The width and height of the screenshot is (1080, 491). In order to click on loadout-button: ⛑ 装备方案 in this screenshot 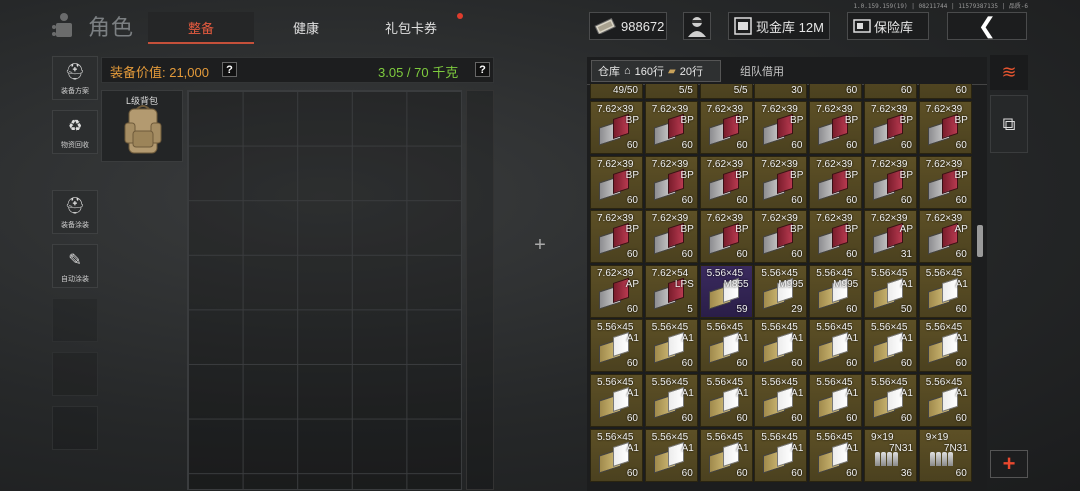, I will do `click(75, 78)`.